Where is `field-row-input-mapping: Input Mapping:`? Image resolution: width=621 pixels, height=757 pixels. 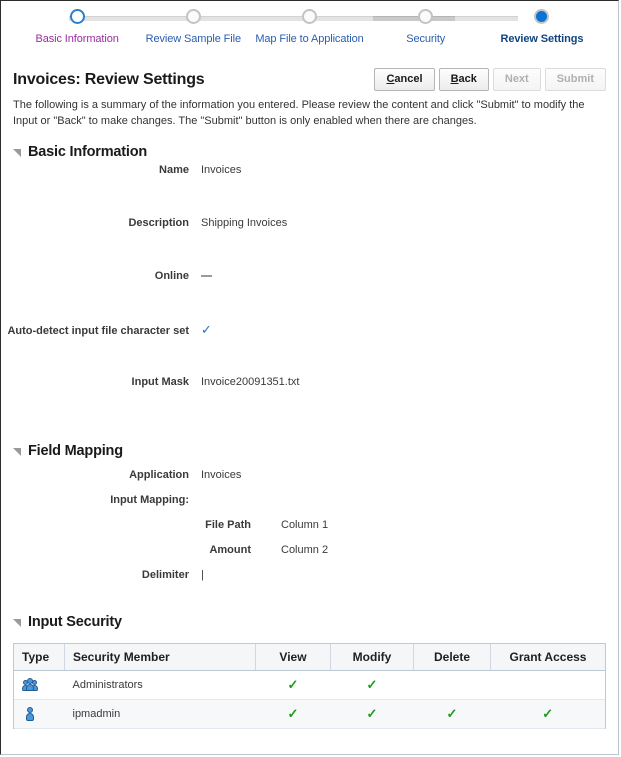
field-row-input-mapping: Input Mapping: is located at coordinates (309, 506).